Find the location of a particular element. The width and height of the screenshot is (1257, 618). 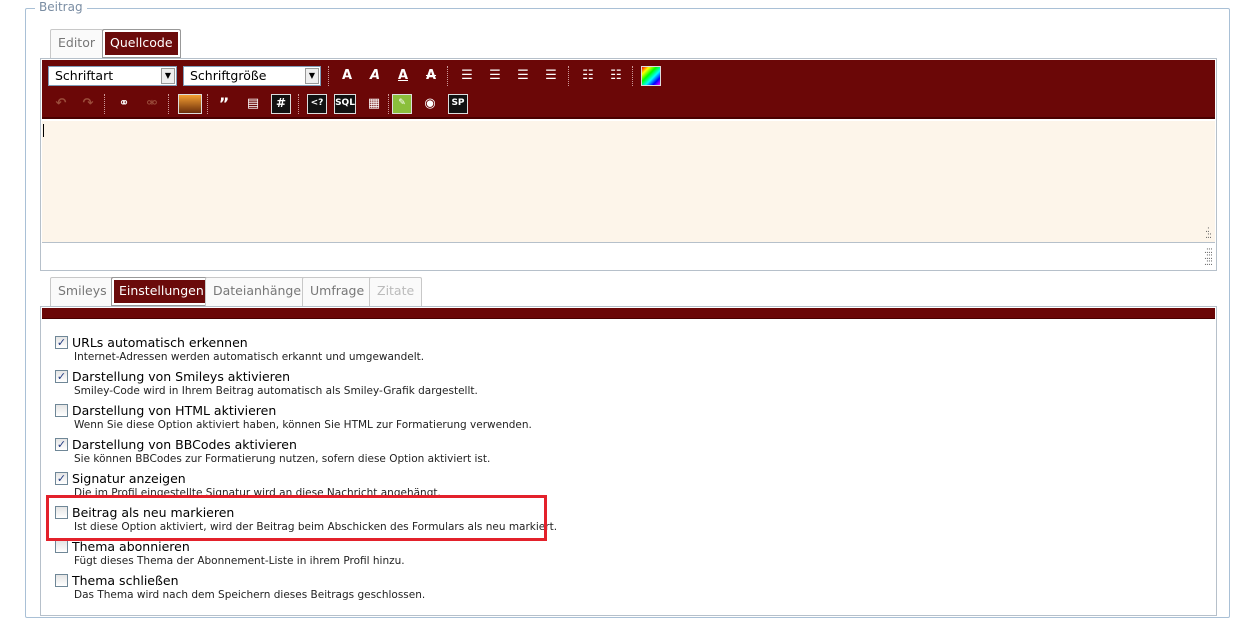

resize-grip-icon: .:.:: is located at coordinates (1208, 233).